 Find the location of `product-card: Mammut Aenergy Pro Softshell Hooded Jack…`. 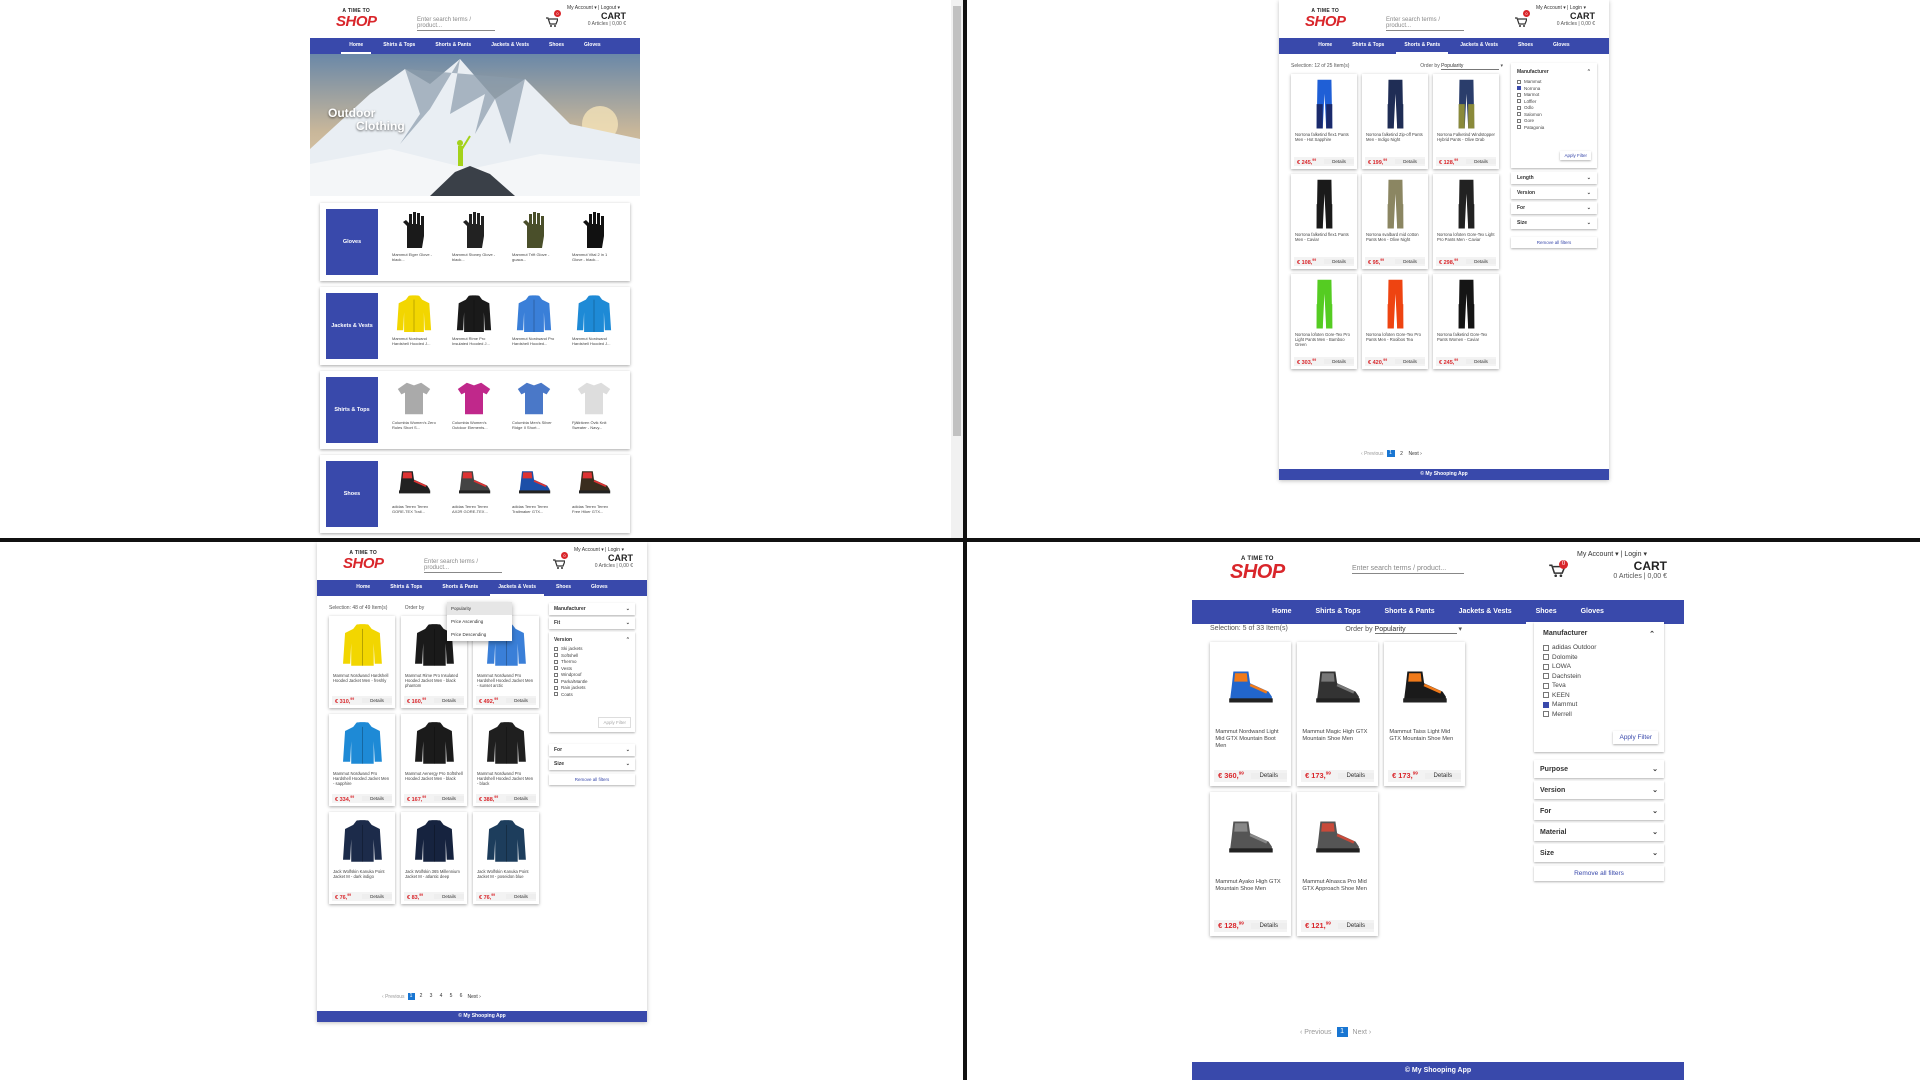

product-card: Mammut Aenergy Pro Softshell Hooded Jack… is located at coordinates (434, 760).